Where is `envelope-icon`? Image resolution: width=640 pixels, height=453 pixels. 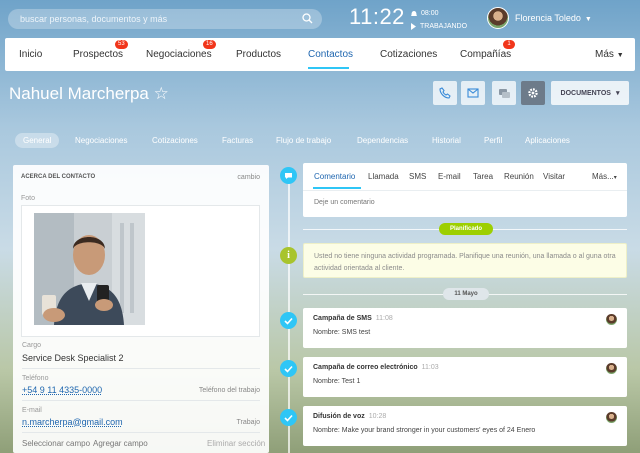
envelope-icon is located at coordinates (473, 93).